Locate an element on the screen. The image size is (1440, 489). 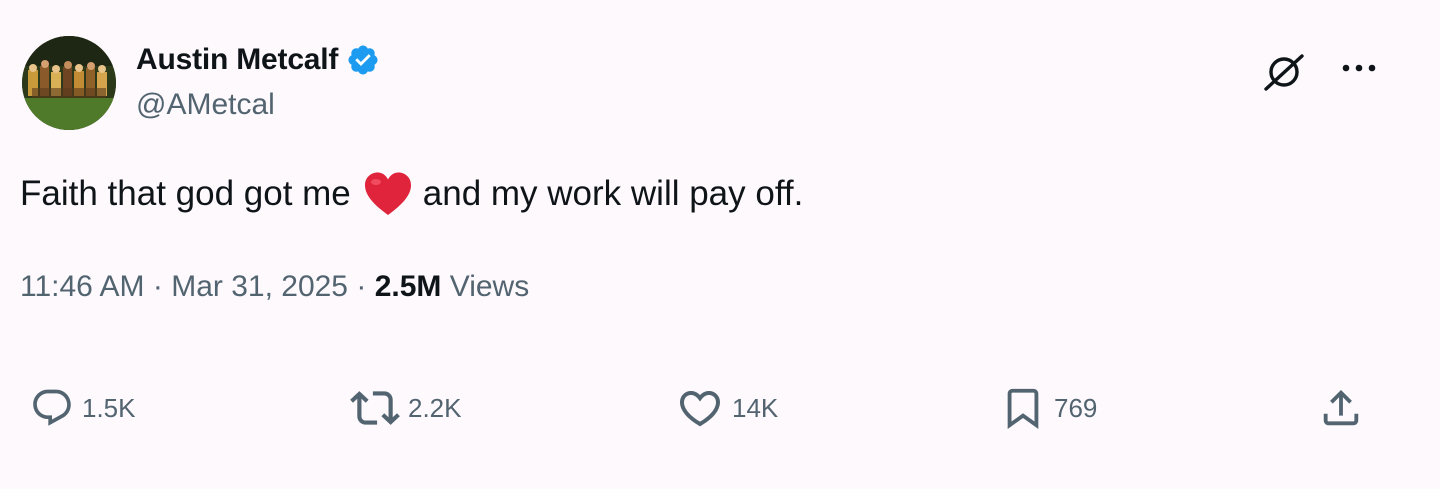
like-button: 14K is located at coordinates (727, 408).